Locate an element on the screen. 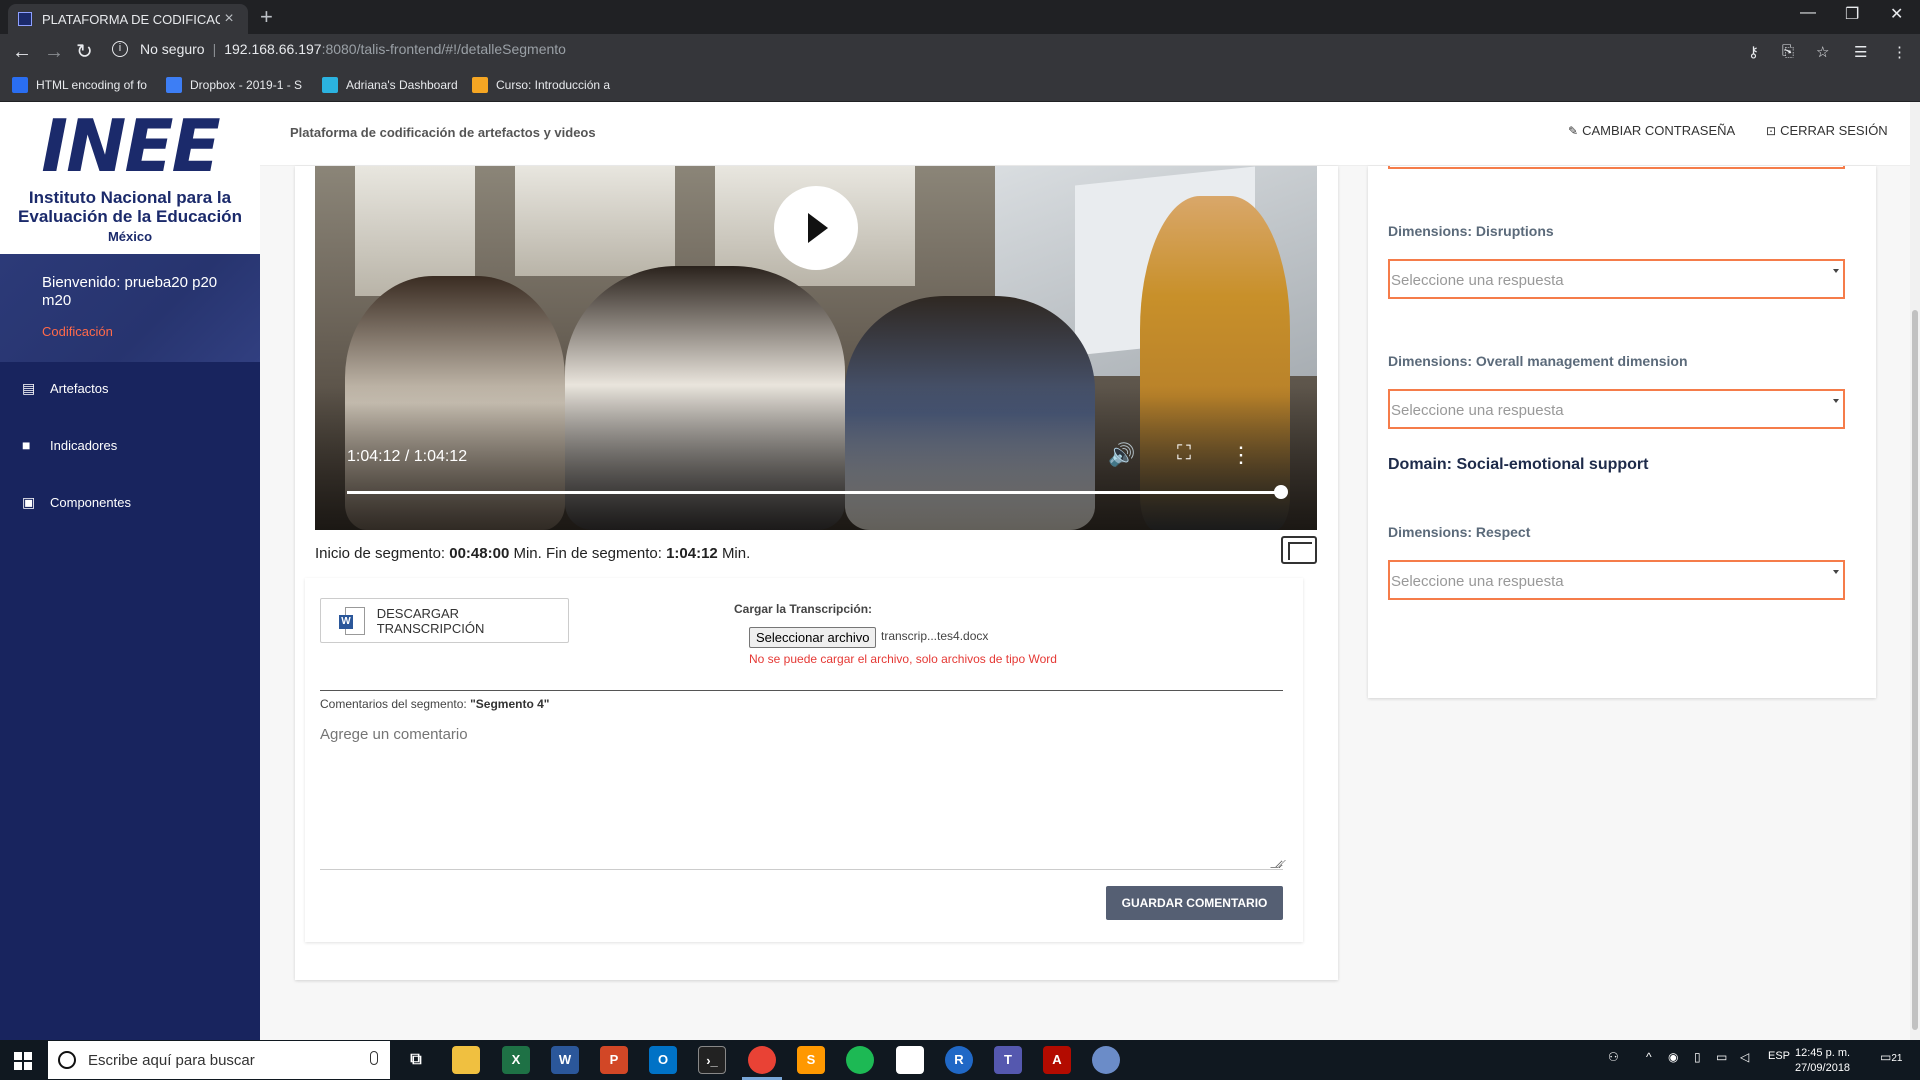 The height and width of the screenshot is (1080, 1920). question-label-overall-management: Dimensions: Overall management dimension is located at coordinates (1538, 361).